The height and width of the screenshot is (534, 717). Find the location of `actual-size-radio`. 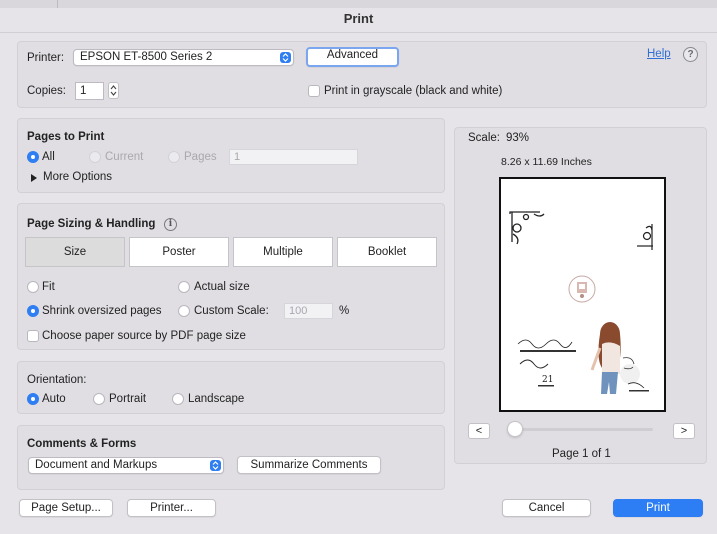

actual-size-radio is located at coordinates (184, 287).